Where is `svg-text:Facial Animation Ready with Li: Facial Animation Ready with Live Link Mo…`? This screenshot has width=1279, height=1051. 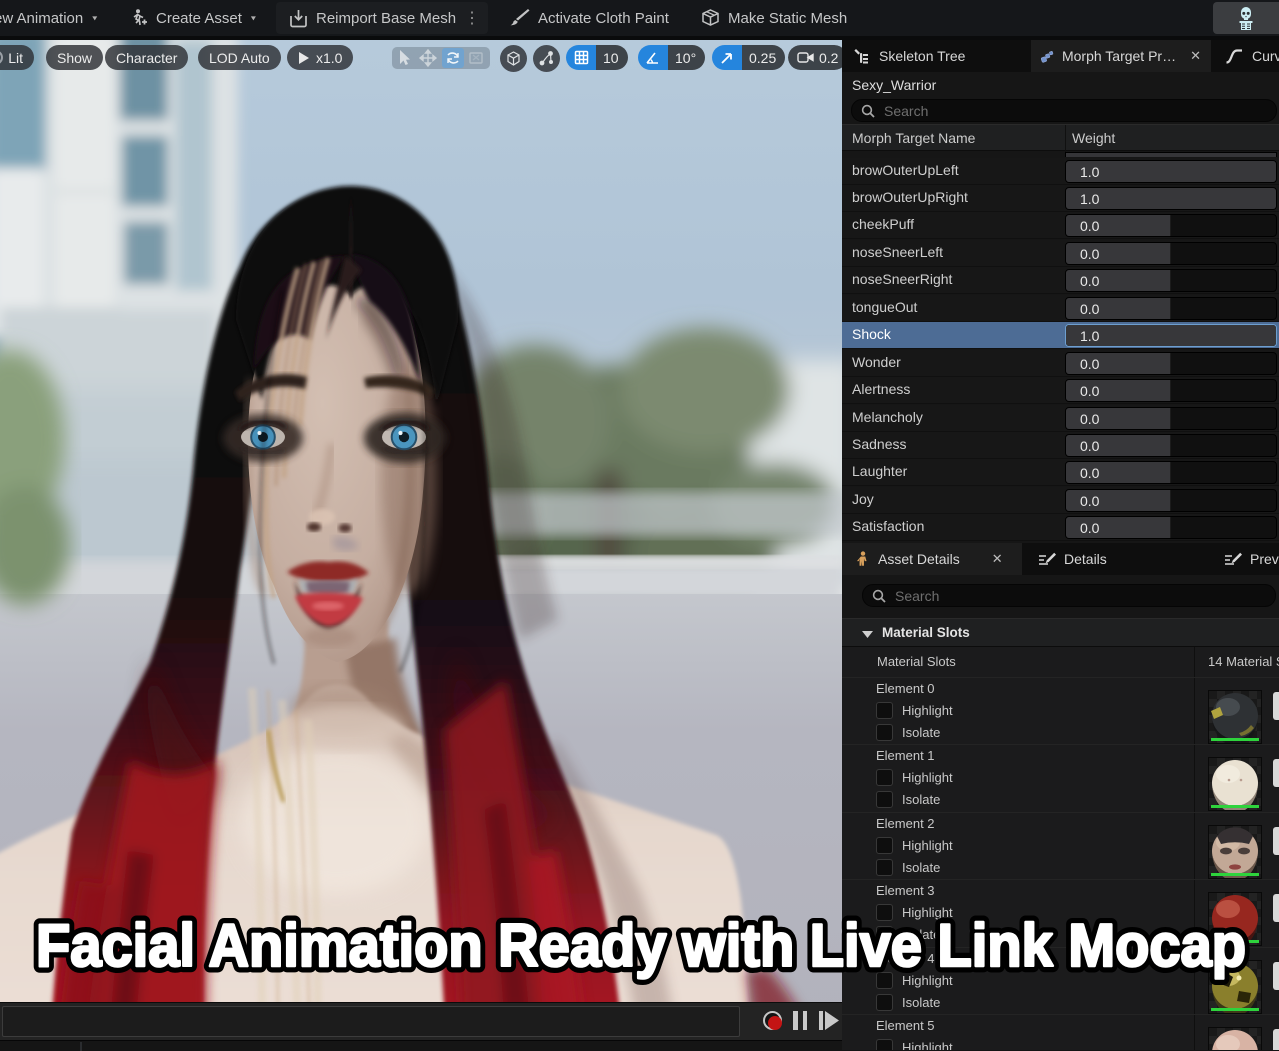
svg-text:Facial Animation Ready with Li: Facial Animation Ready with Live Link Mo… is located at coordinates (641, 945).